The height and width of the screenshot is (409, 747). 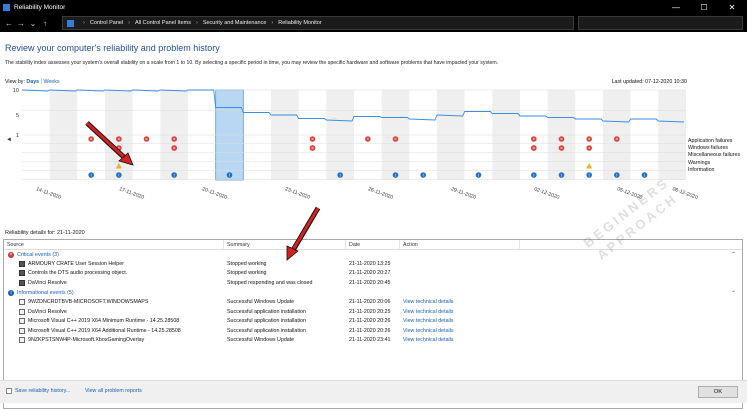 What do you see at coordinates (33, 23) in the screenshot?
I see `recent-pages-icon: ⌄` at bounding box center [33, 23].